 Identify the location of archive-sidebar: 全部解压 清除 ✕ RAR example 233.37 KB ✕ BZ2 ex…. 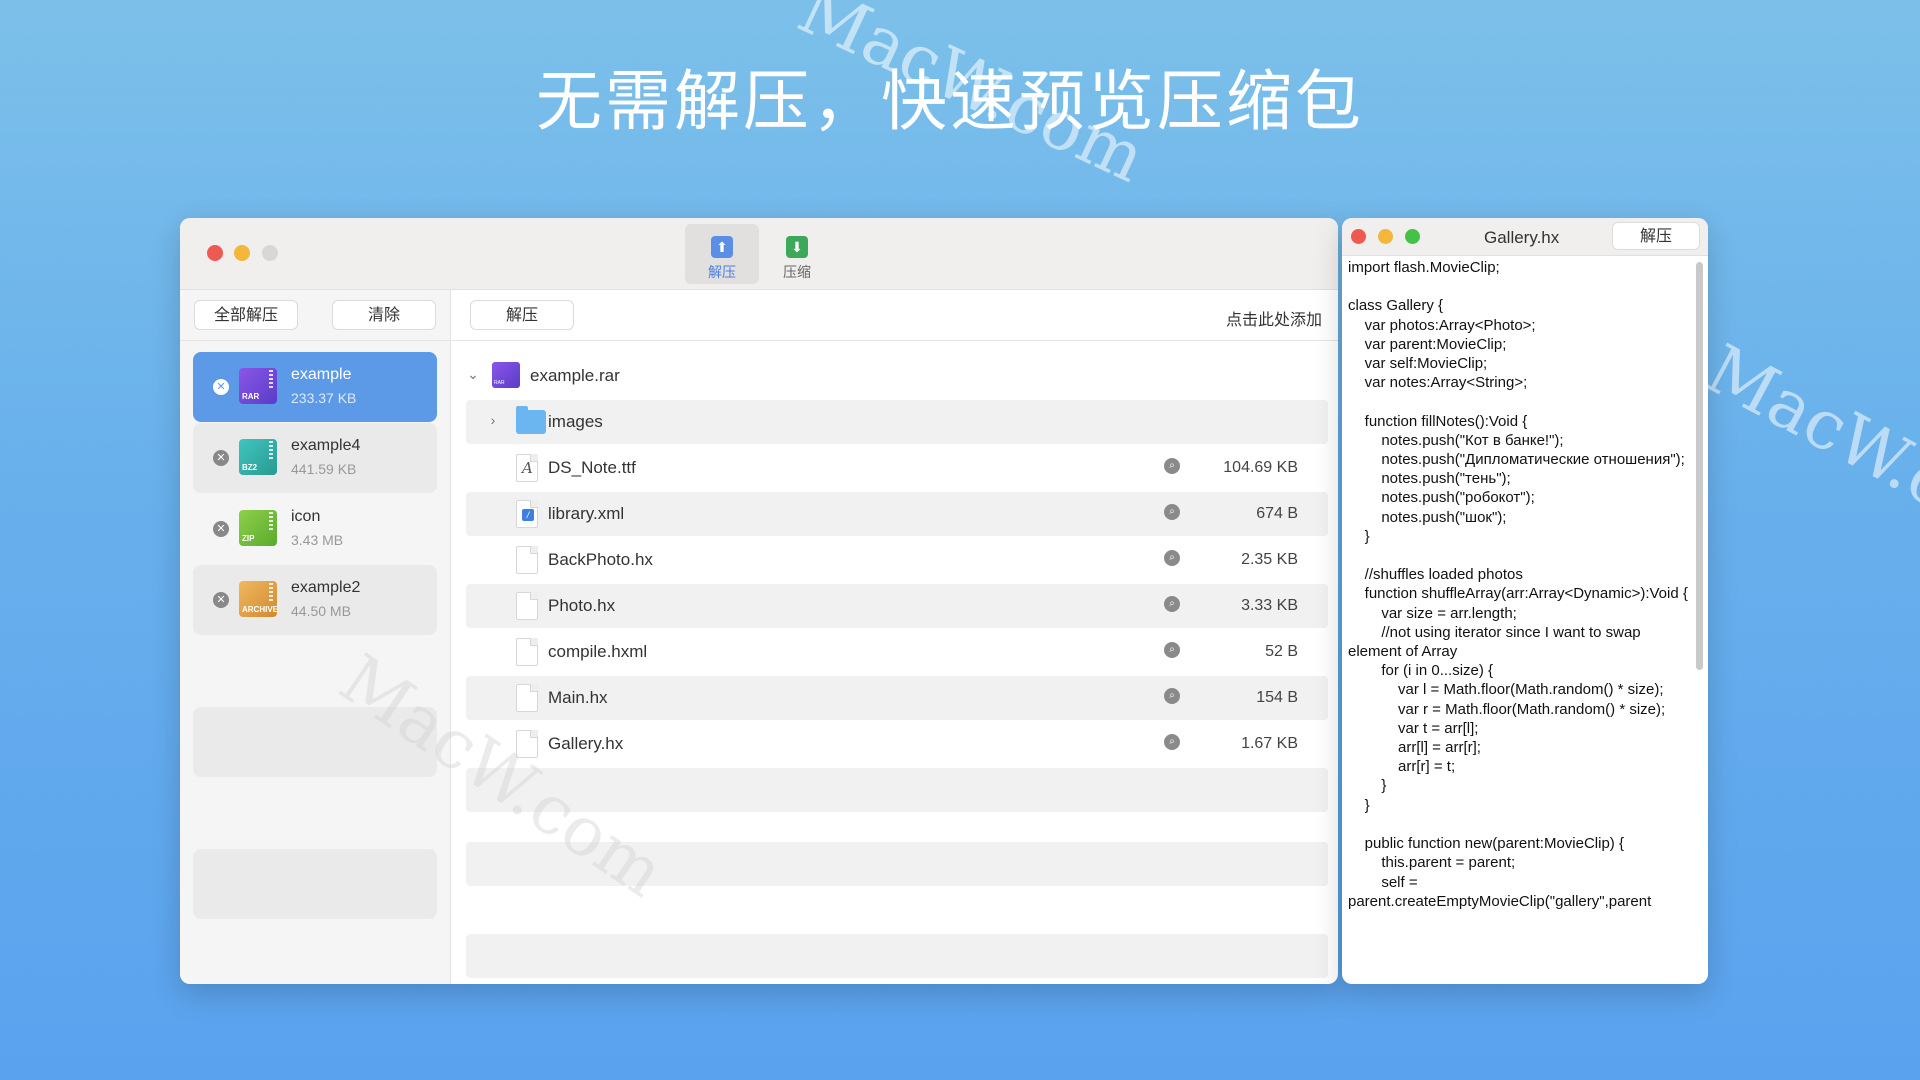
(315, 637).